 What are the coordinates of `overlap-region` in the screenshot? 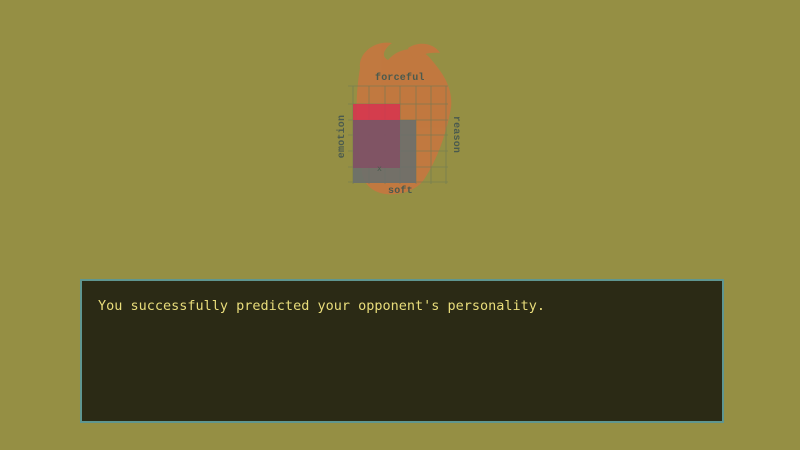 It's located at (376, 144).